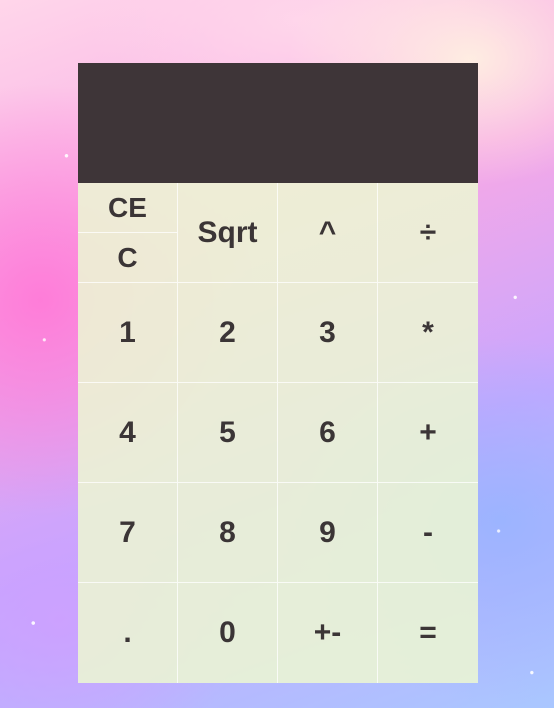 The height and width of the screenshot is (708, 554). I want to click on plus-button: +, so click(428, 433).